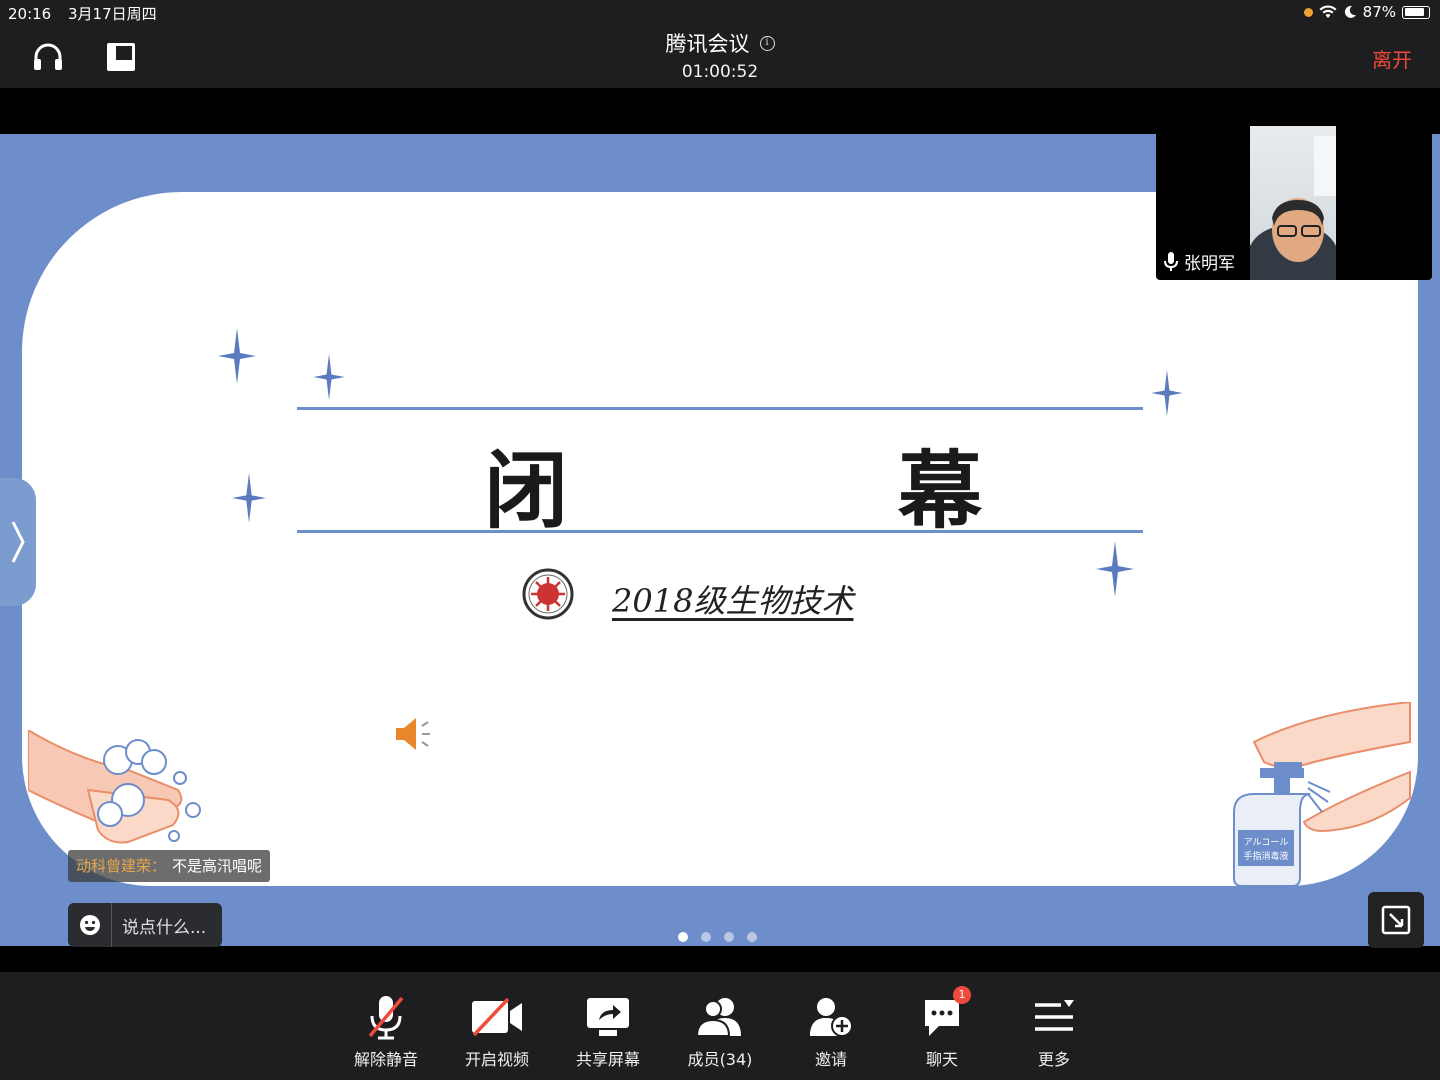  Describe the element at coordinates (114, 787) in the screenshot. I see `washing-hands-illustration` at that location.